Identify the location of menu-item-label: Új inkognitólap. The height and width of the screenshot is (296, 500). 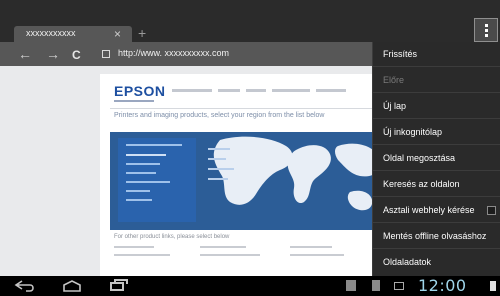
(413, 132).